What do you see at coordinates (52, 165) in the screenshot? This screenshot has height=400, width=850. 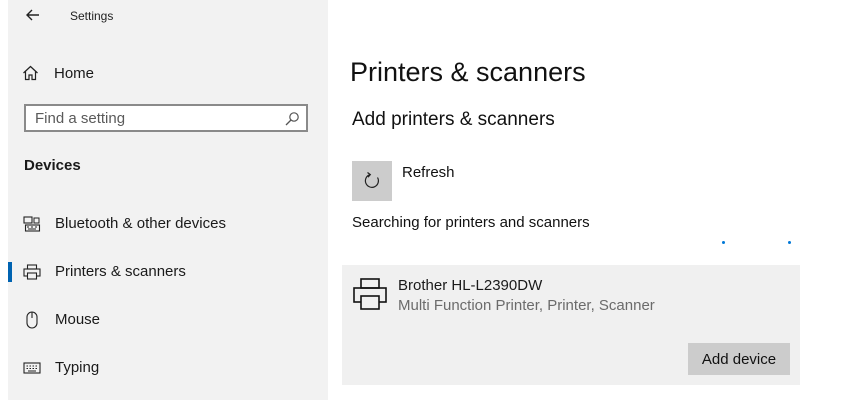 I see `section-heading: Devices` at bounding box center [52, 165].